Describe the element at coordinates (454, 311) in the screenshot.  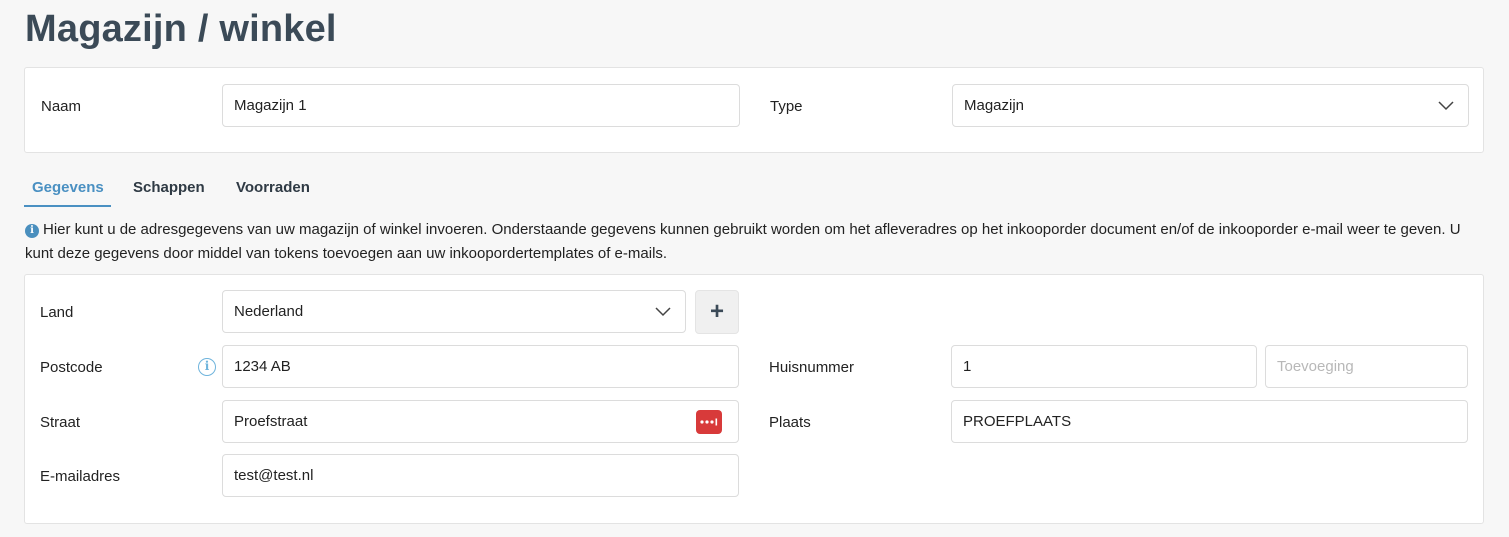
I see `country-select: Nederland` at that location.